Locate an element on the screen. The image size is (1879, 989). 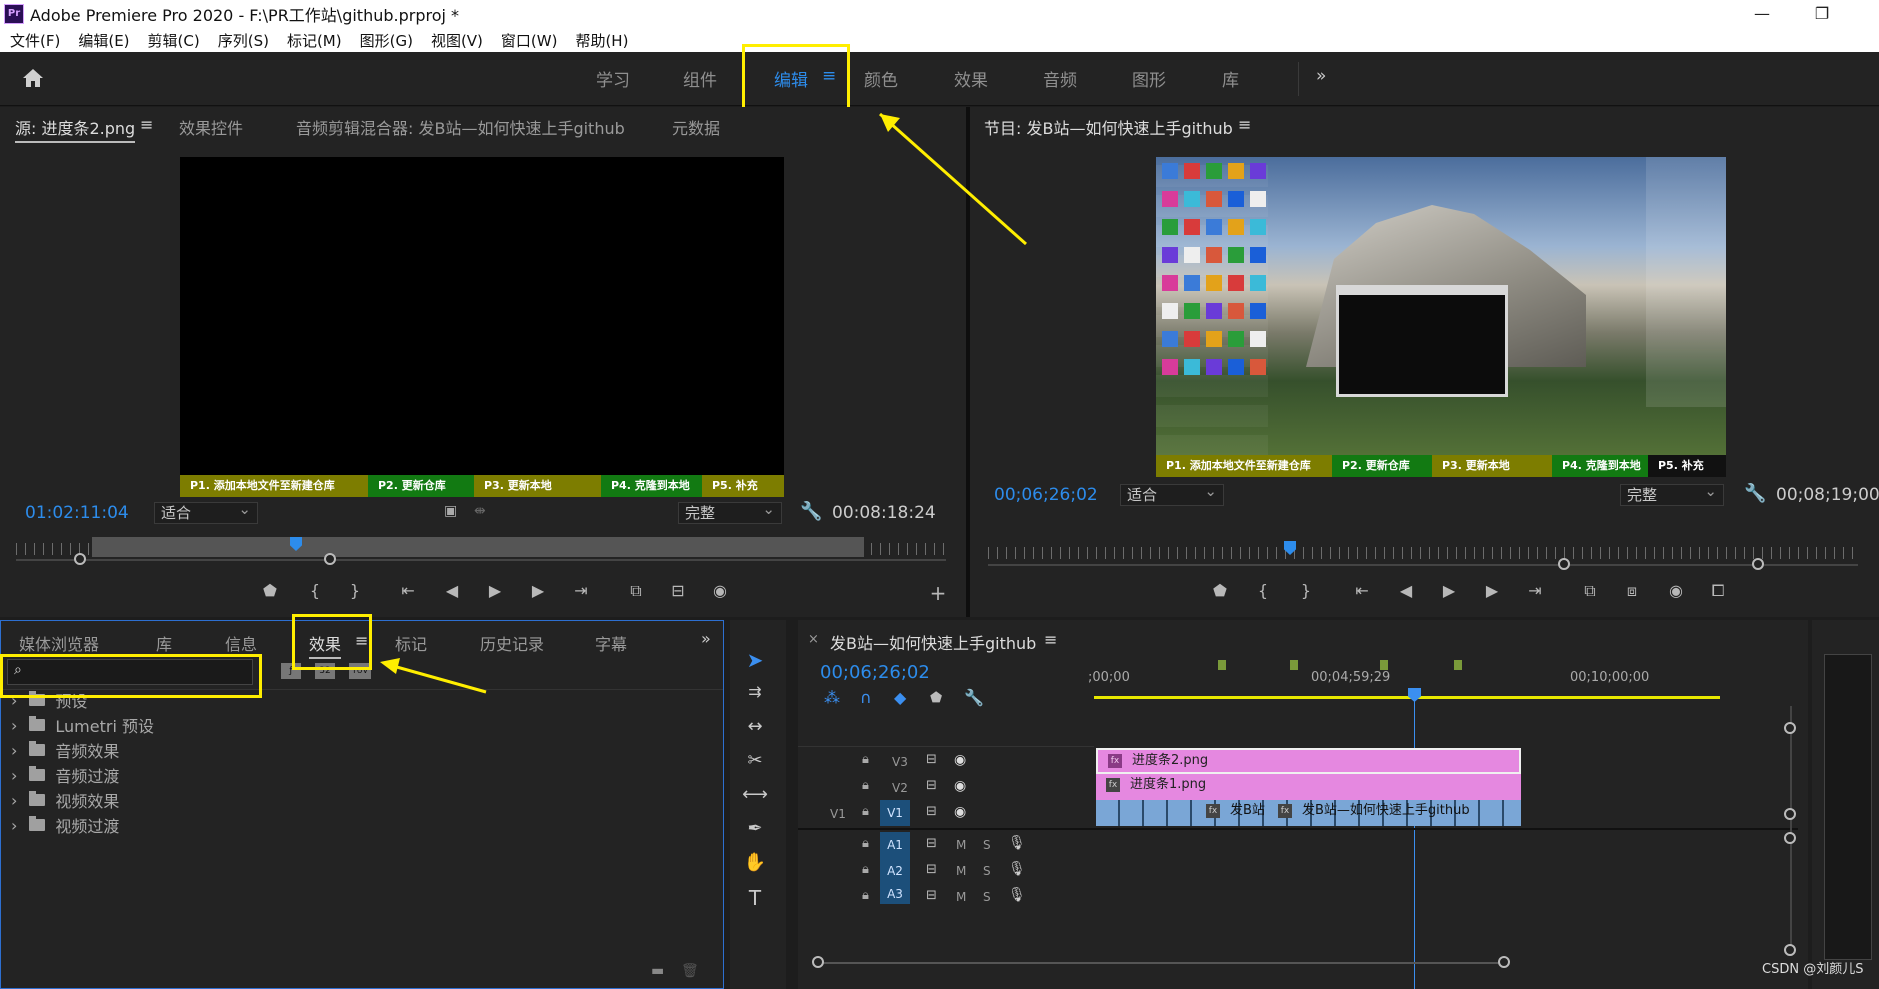
timeline-scroll-handle-left is located at coordinates (818, 962).